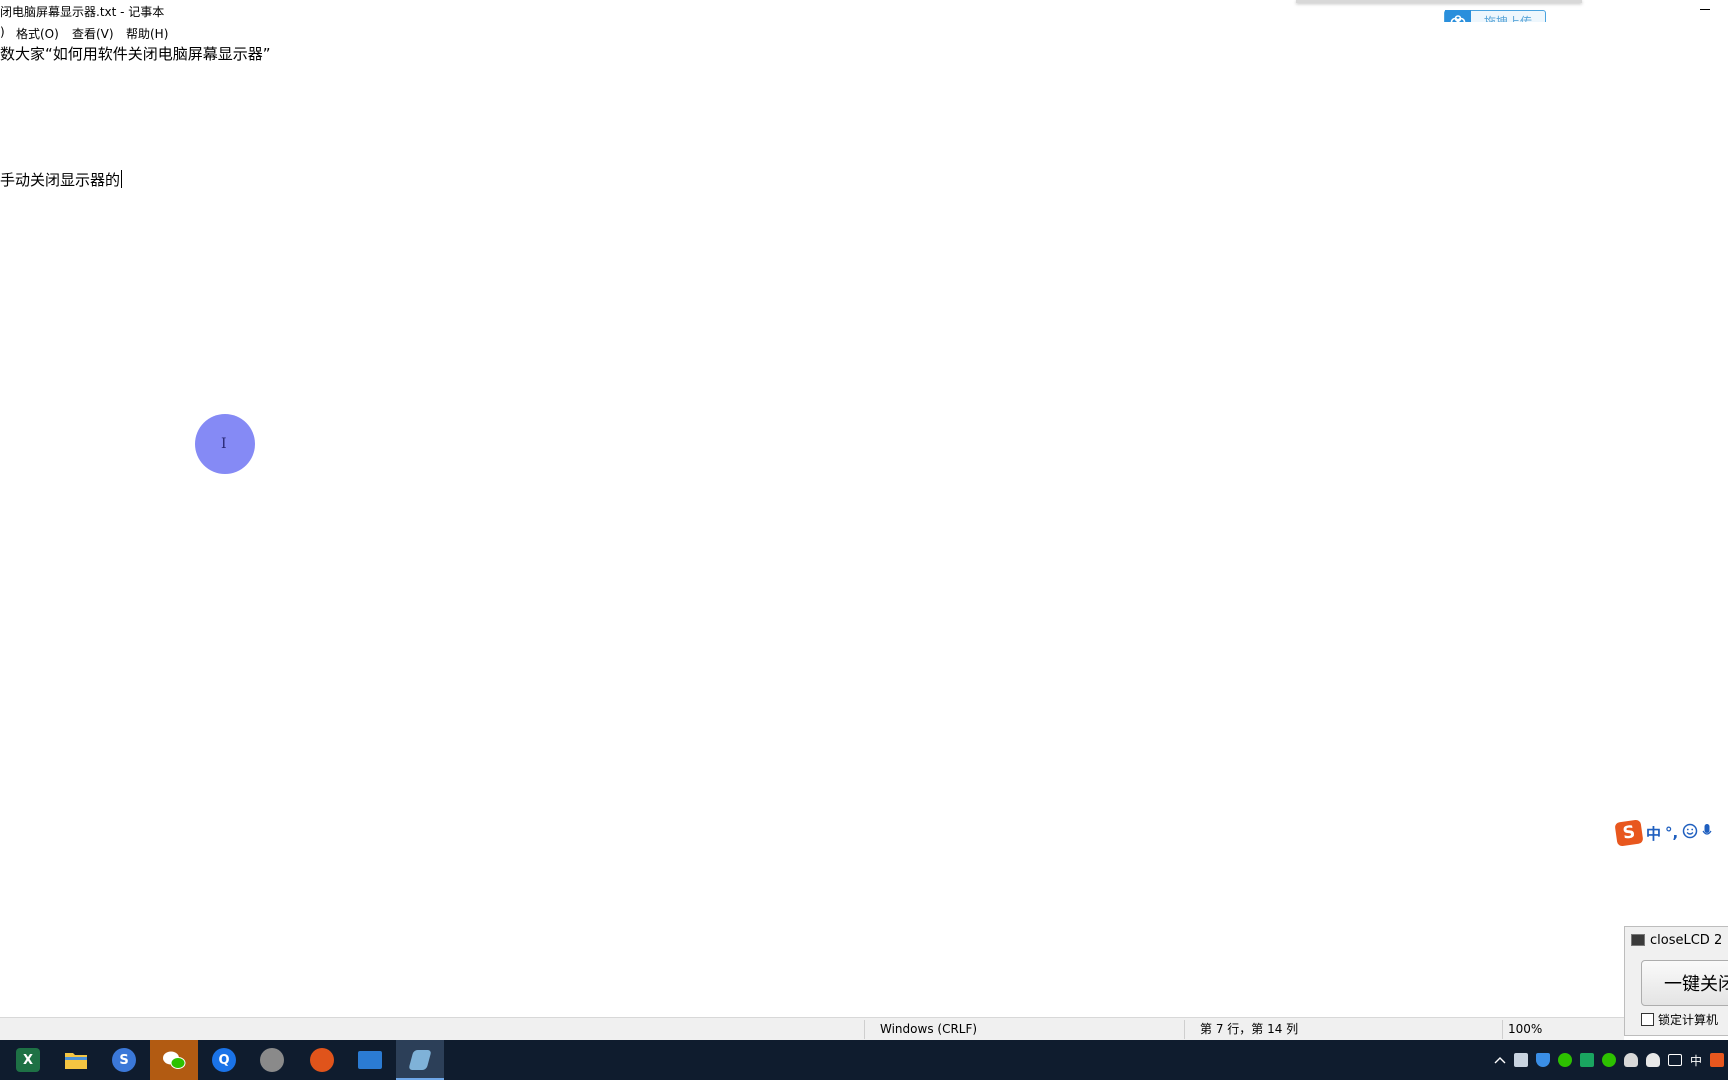  What do you see at coordinates (929, 1029) in the screenshot?
I see `status-encoding: Windows (CRLF)` at bounding box center [929, 1029].